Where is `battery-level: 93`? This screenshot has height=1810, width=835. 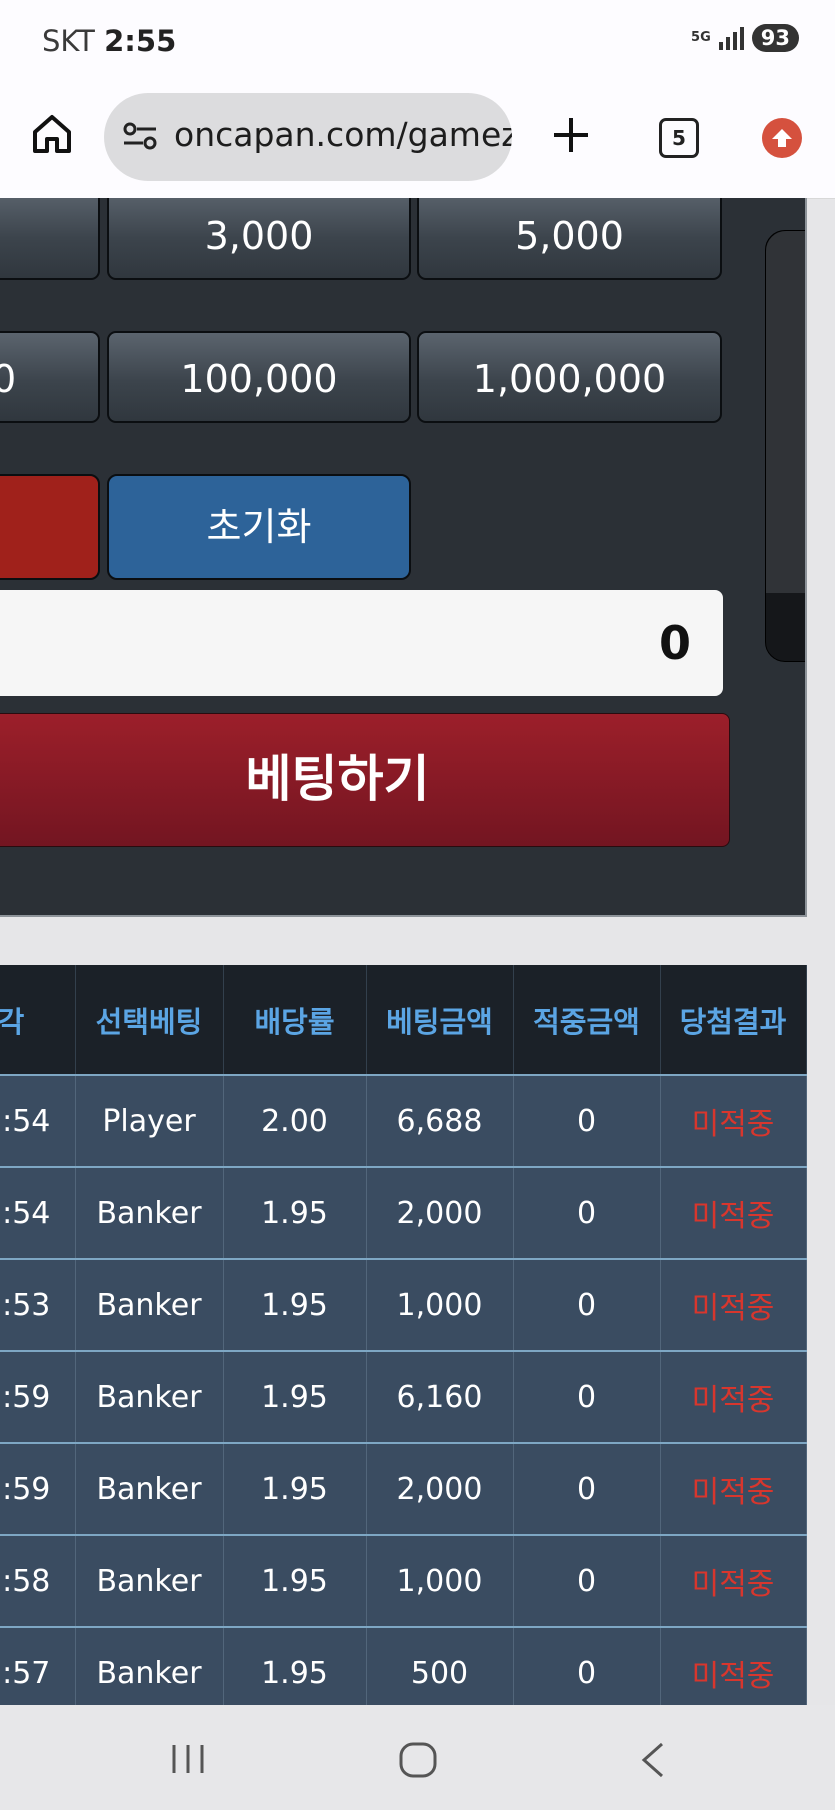 battery-level: 93 is located at coordinates (775, 38).